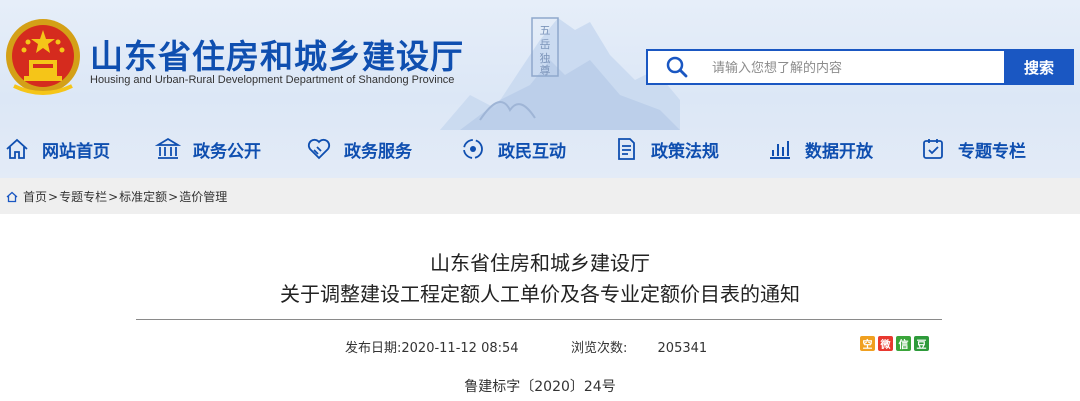 The width and height of the screenshot is (1080, 401). I want to click on nav-home: 网站首页, so click(57, 149).